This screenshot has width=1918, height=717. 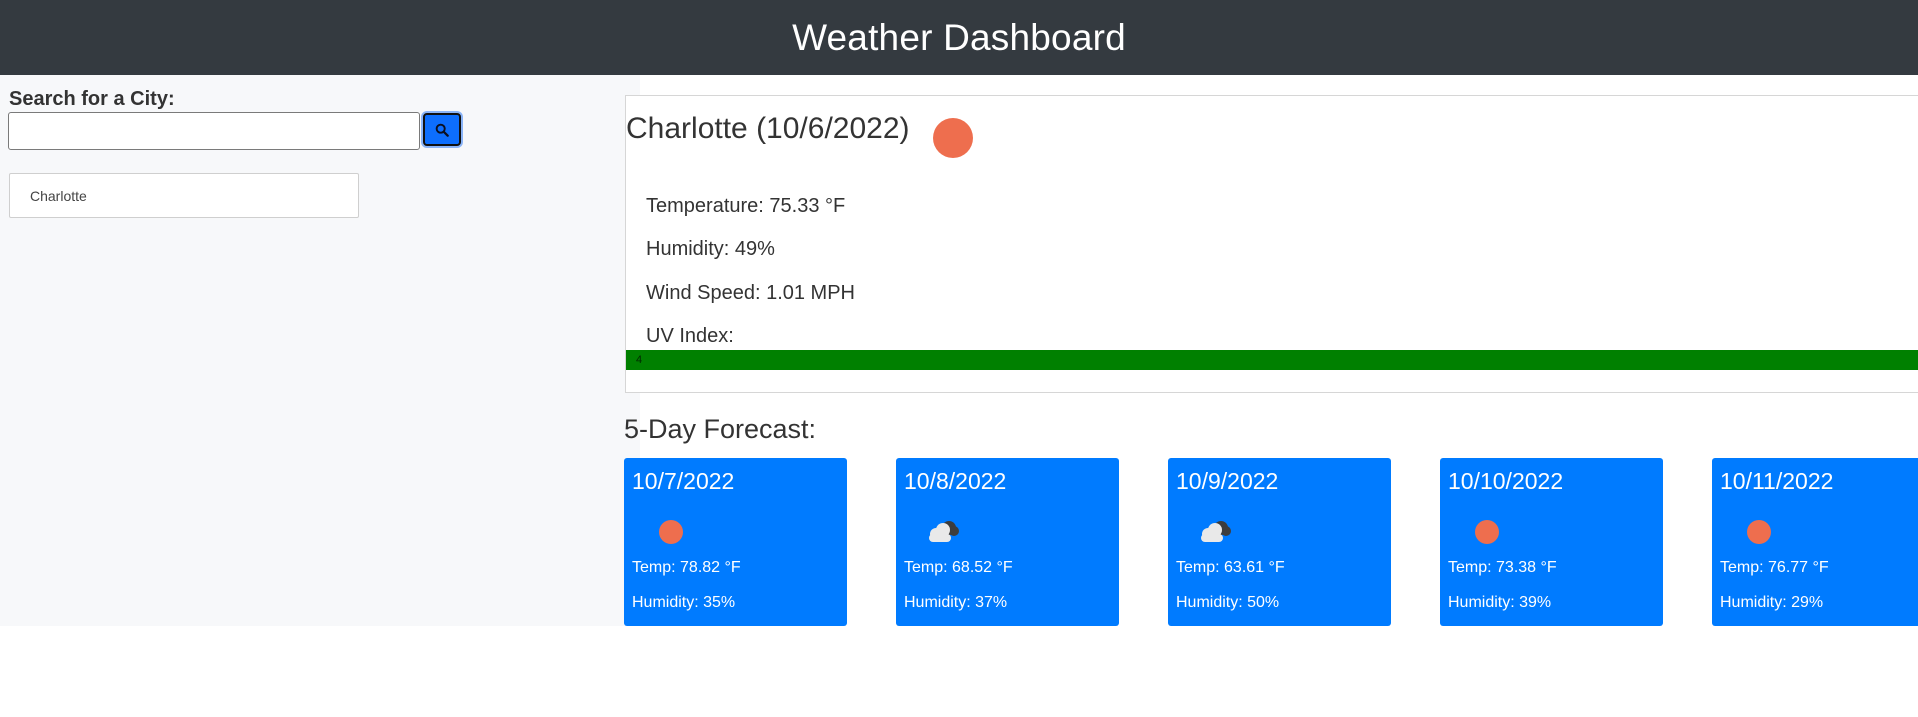 I want to click on search-label: Search for a City:, so click(x=92, y=99).